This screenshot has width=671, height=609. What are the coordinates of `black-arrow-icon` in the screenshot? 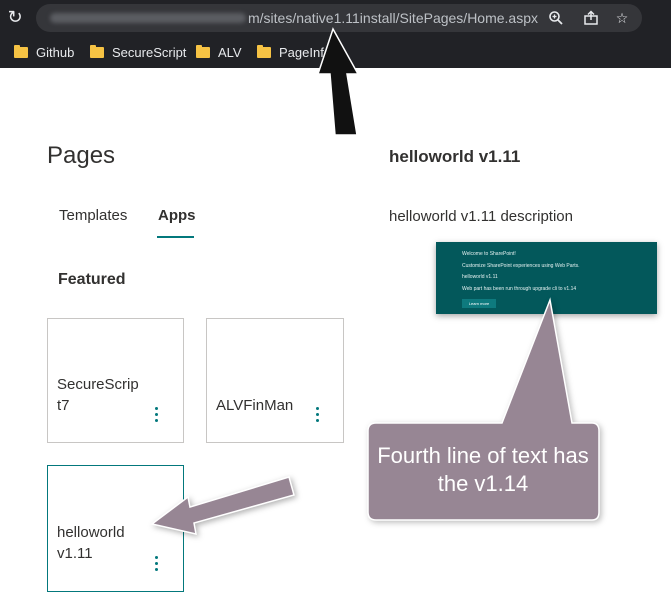 It's located at (338, 81).